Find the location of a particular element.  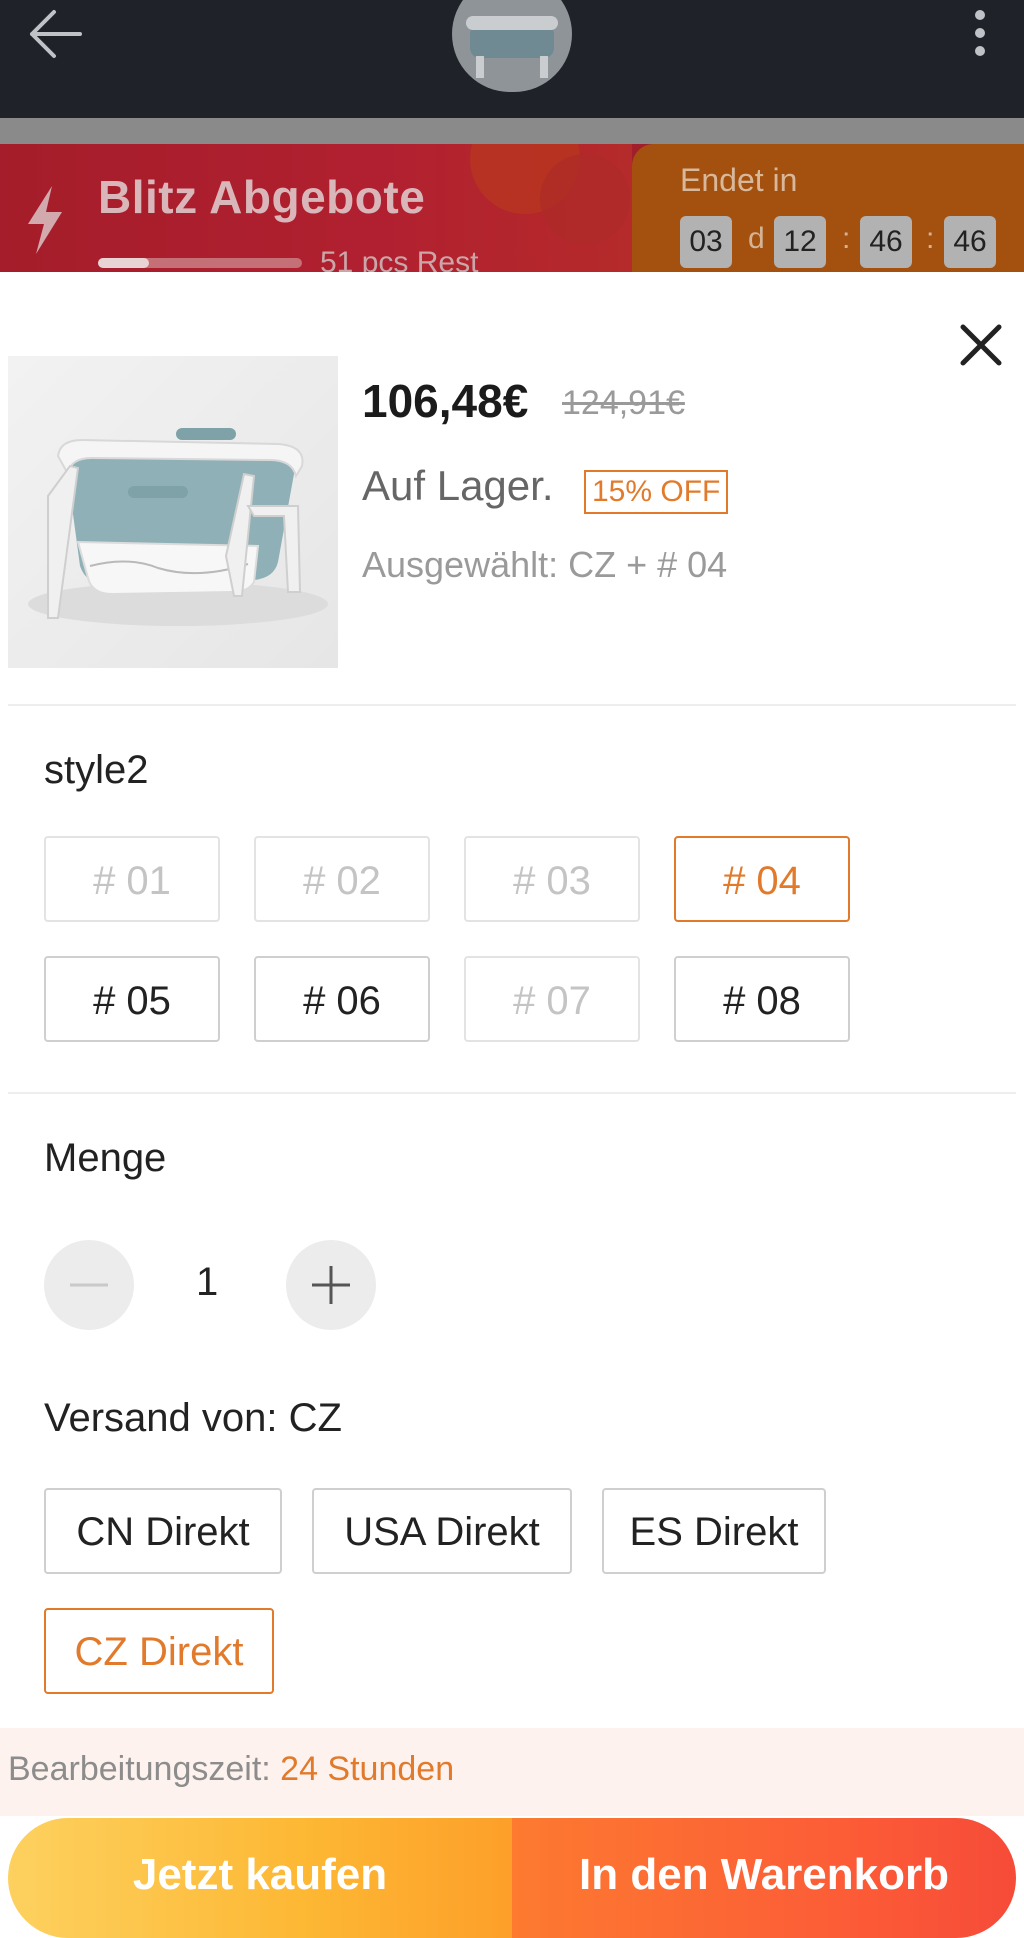

ends-label: Endet in is located at coordinates (739, 180).